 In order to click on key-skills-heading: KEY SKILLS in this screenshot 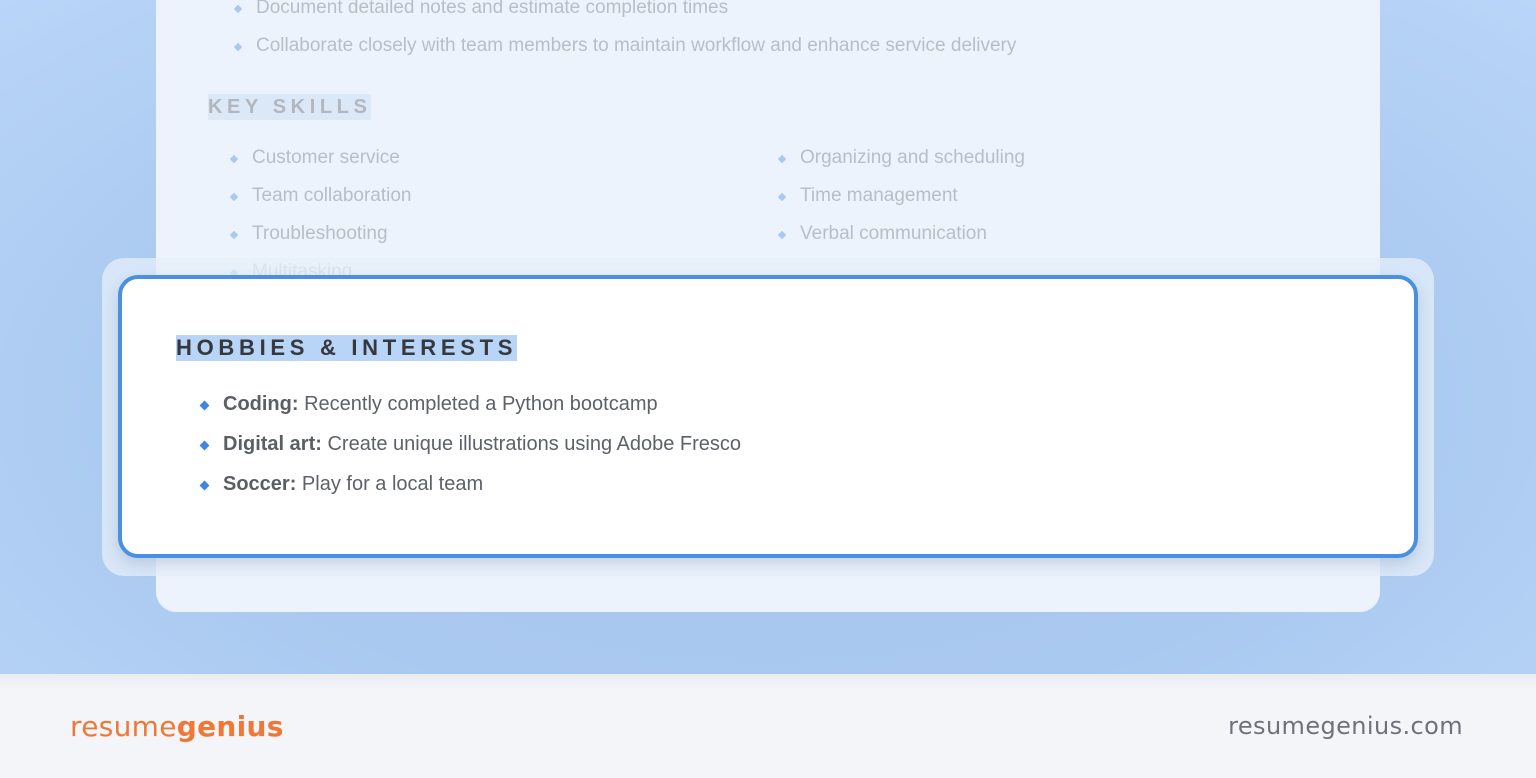, I will do `click(290, 107)`.